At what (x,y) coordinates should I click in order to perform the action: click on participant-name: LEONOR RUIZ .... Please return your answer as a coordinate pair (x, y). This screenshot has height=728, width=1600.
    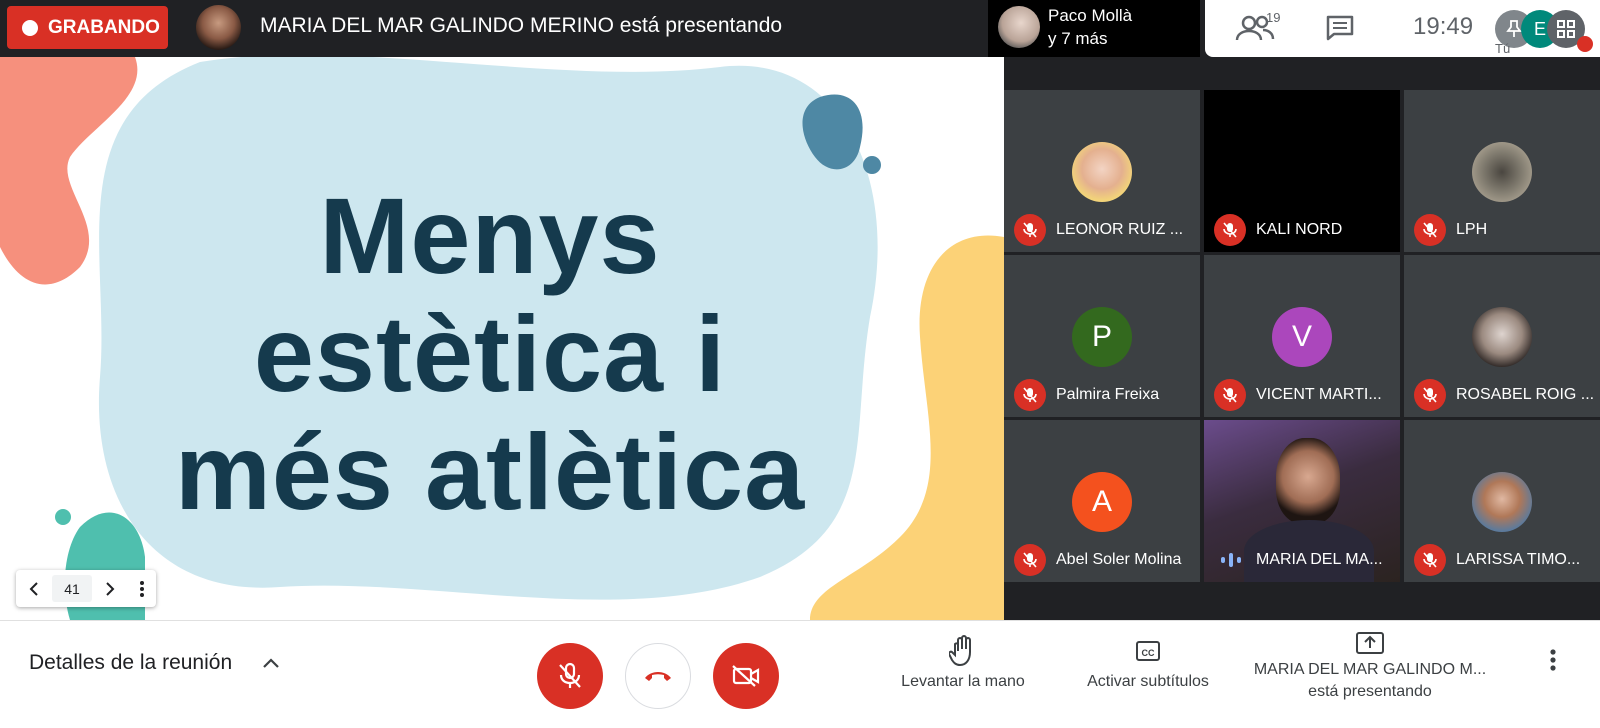
    Looking at the image, I should click on (1120, 229).